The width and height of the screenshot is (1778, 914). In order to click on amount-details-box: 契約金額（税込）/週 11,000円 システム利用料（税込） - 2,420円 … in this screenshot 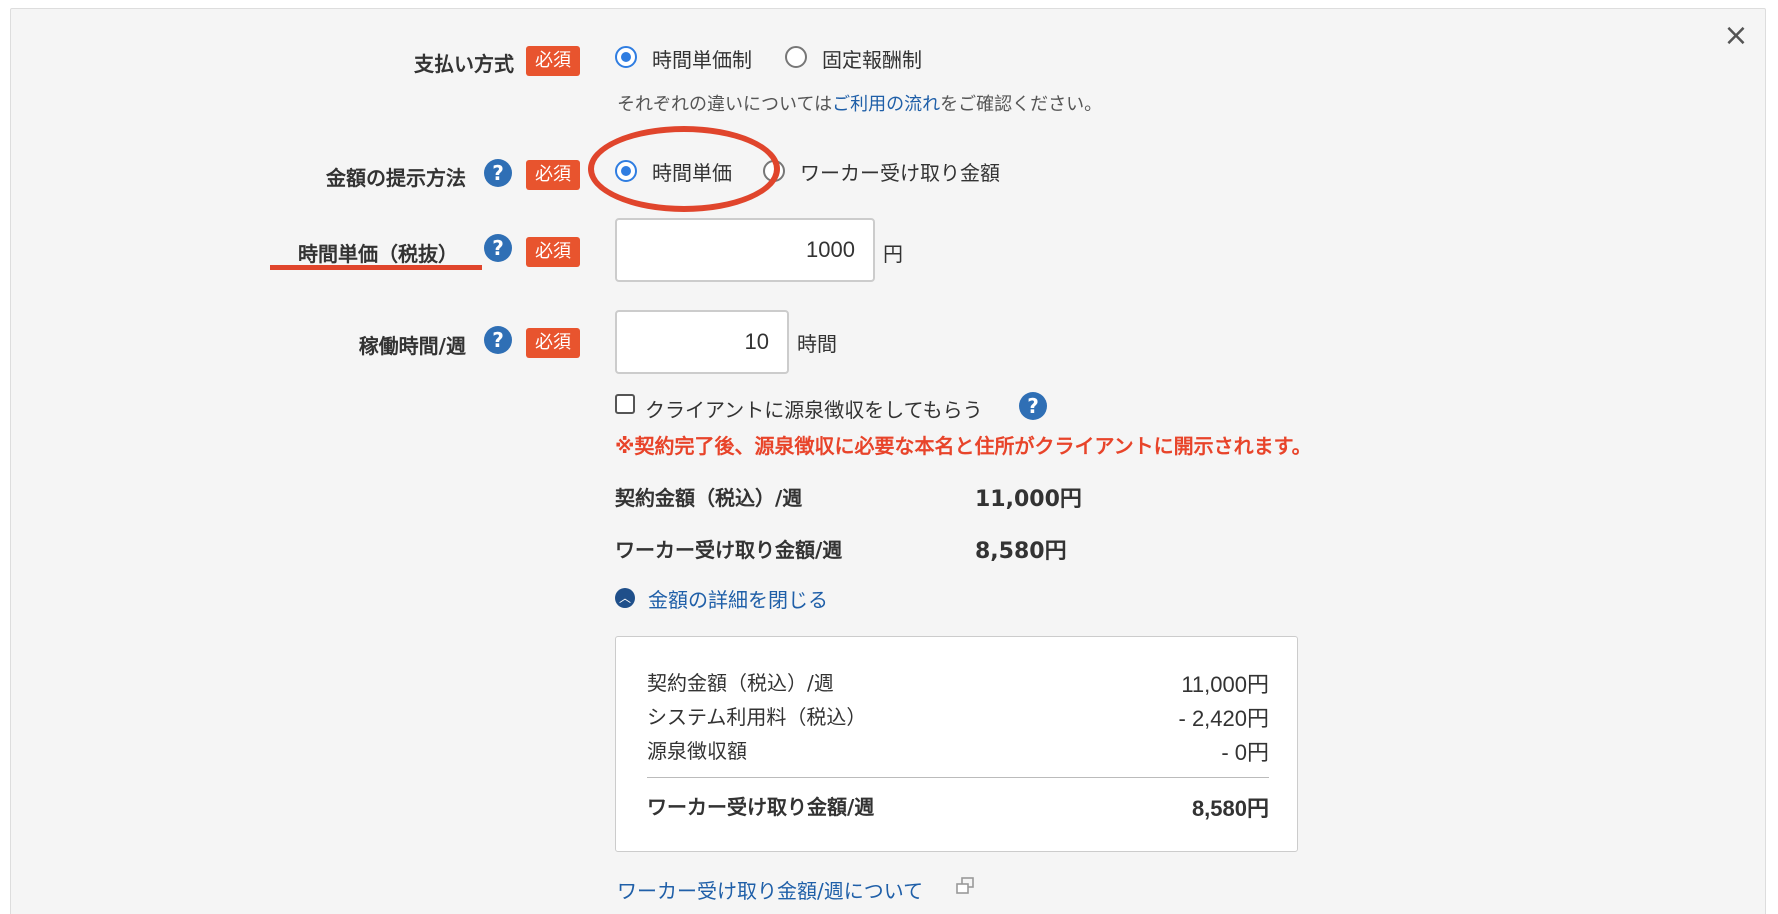, I will do `click(956, 744)`.